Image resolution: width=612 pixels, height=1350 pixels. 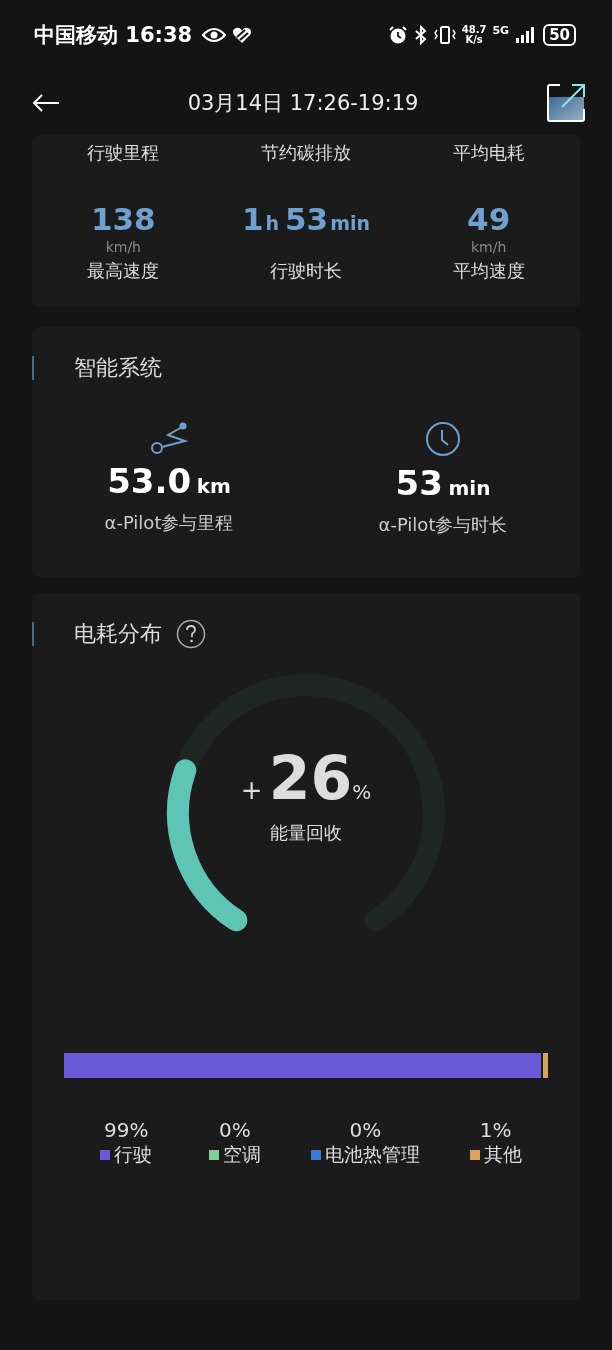 I want to click on stat-label: 行驶时长, so click(x=306, y=271).